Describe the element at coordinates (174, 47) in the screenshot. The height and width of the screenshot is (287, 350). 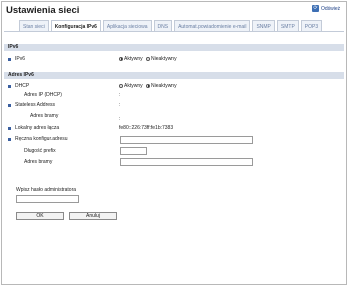
I see `section-header-ipv6: IPv6` at that location.